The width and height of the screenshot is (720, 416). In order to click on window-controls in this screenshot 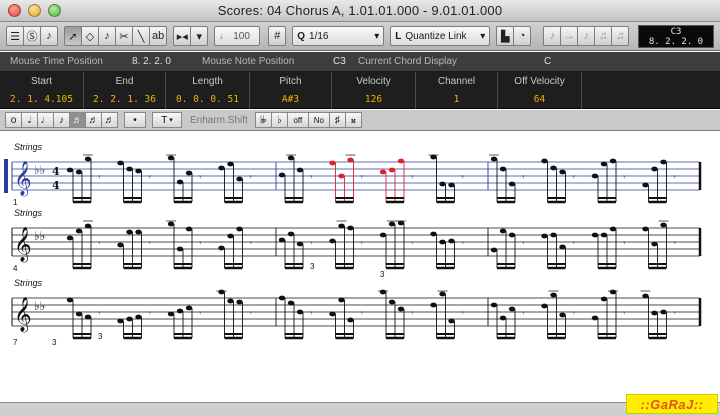, I will do `click(34, 10)`.